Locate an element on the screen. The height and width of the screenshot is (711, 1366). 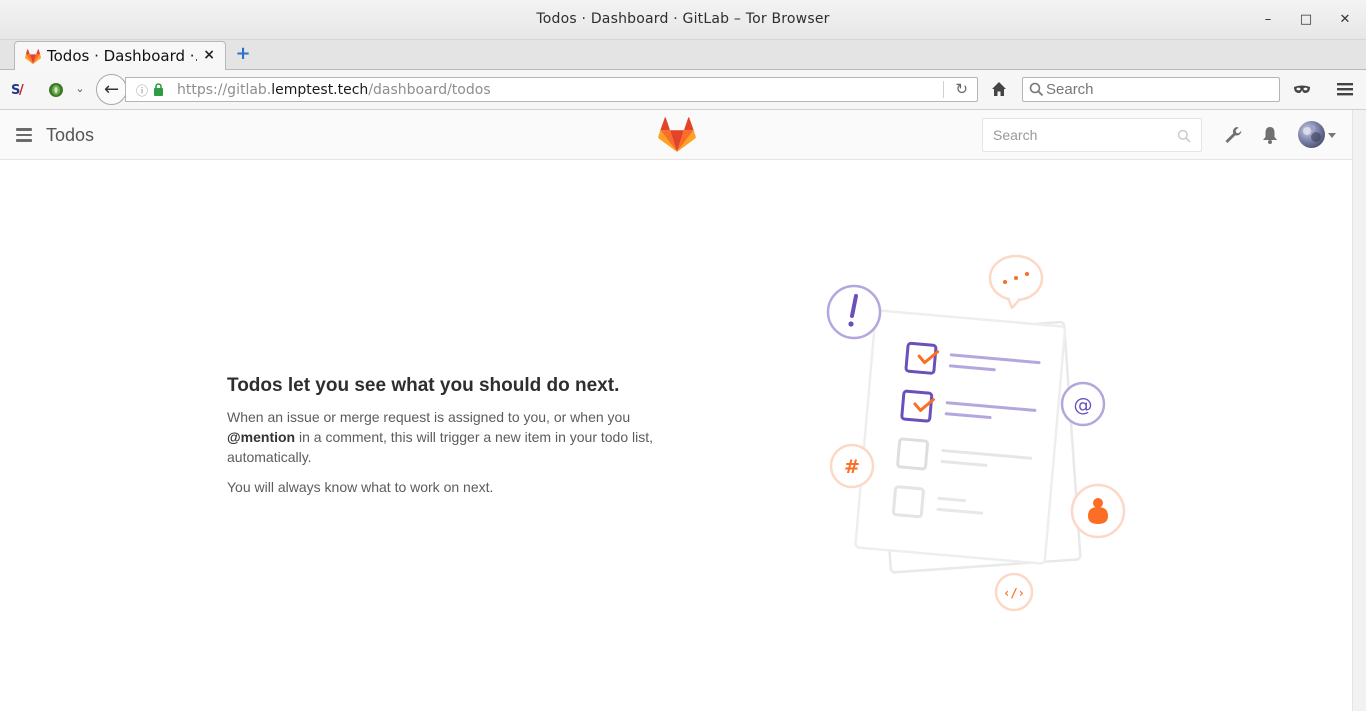
gitlab-favicon-icon is located at coordinates (33, 57).